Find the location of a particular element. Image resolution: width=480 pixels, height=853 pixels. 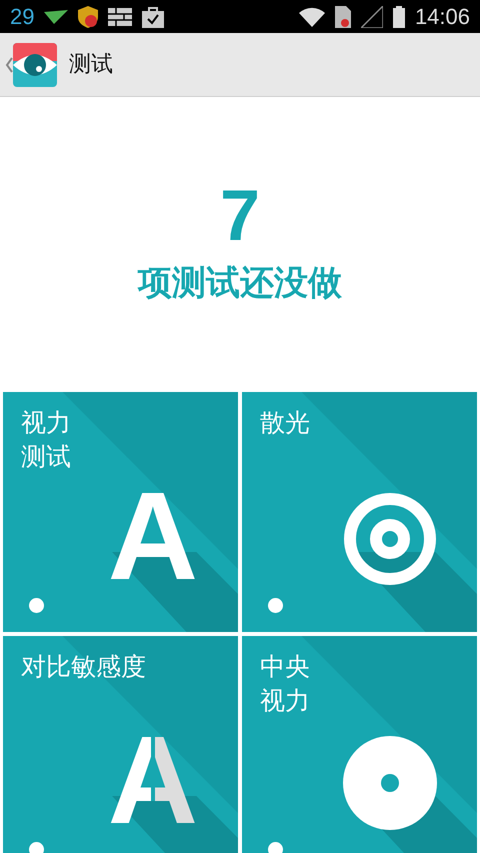

remaining-count: 7 is located at coordinates (240, 216).